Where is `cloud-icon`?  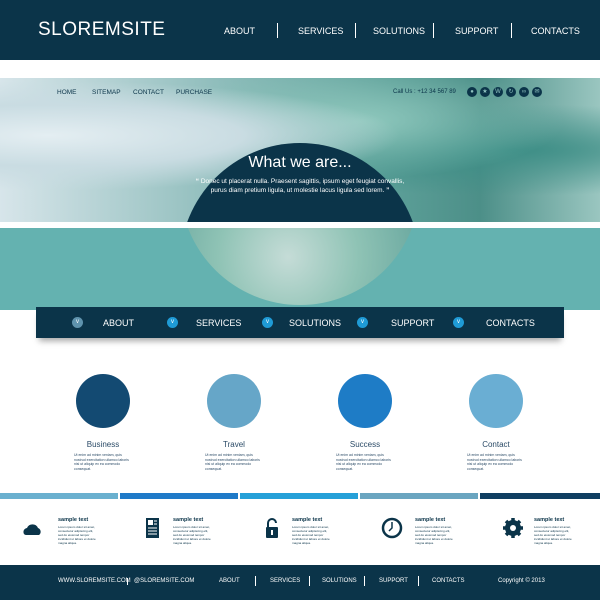
cloud-icon is located at coordinates (32, 529).